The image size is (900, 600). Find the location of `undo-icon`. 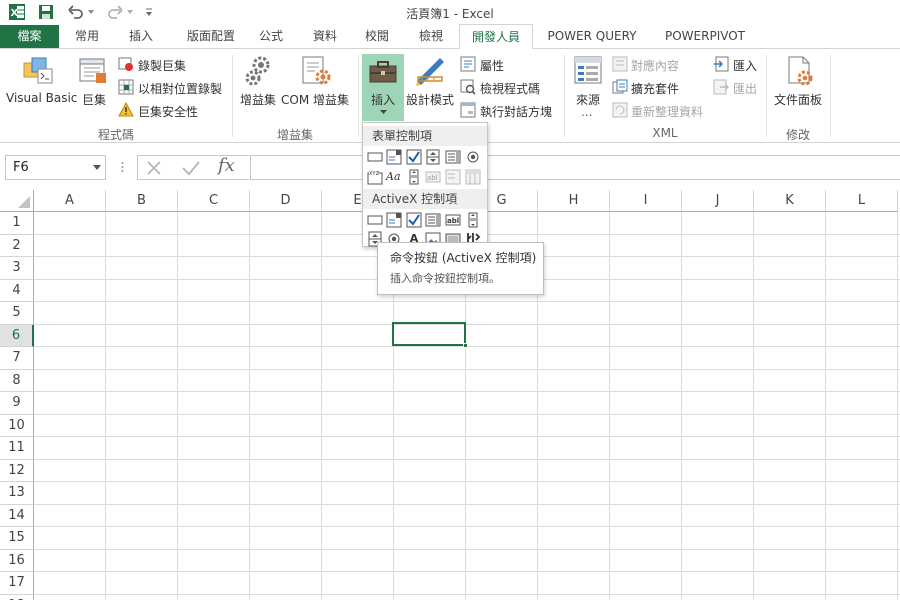

undo-icon is located at coordinates (76, 12).